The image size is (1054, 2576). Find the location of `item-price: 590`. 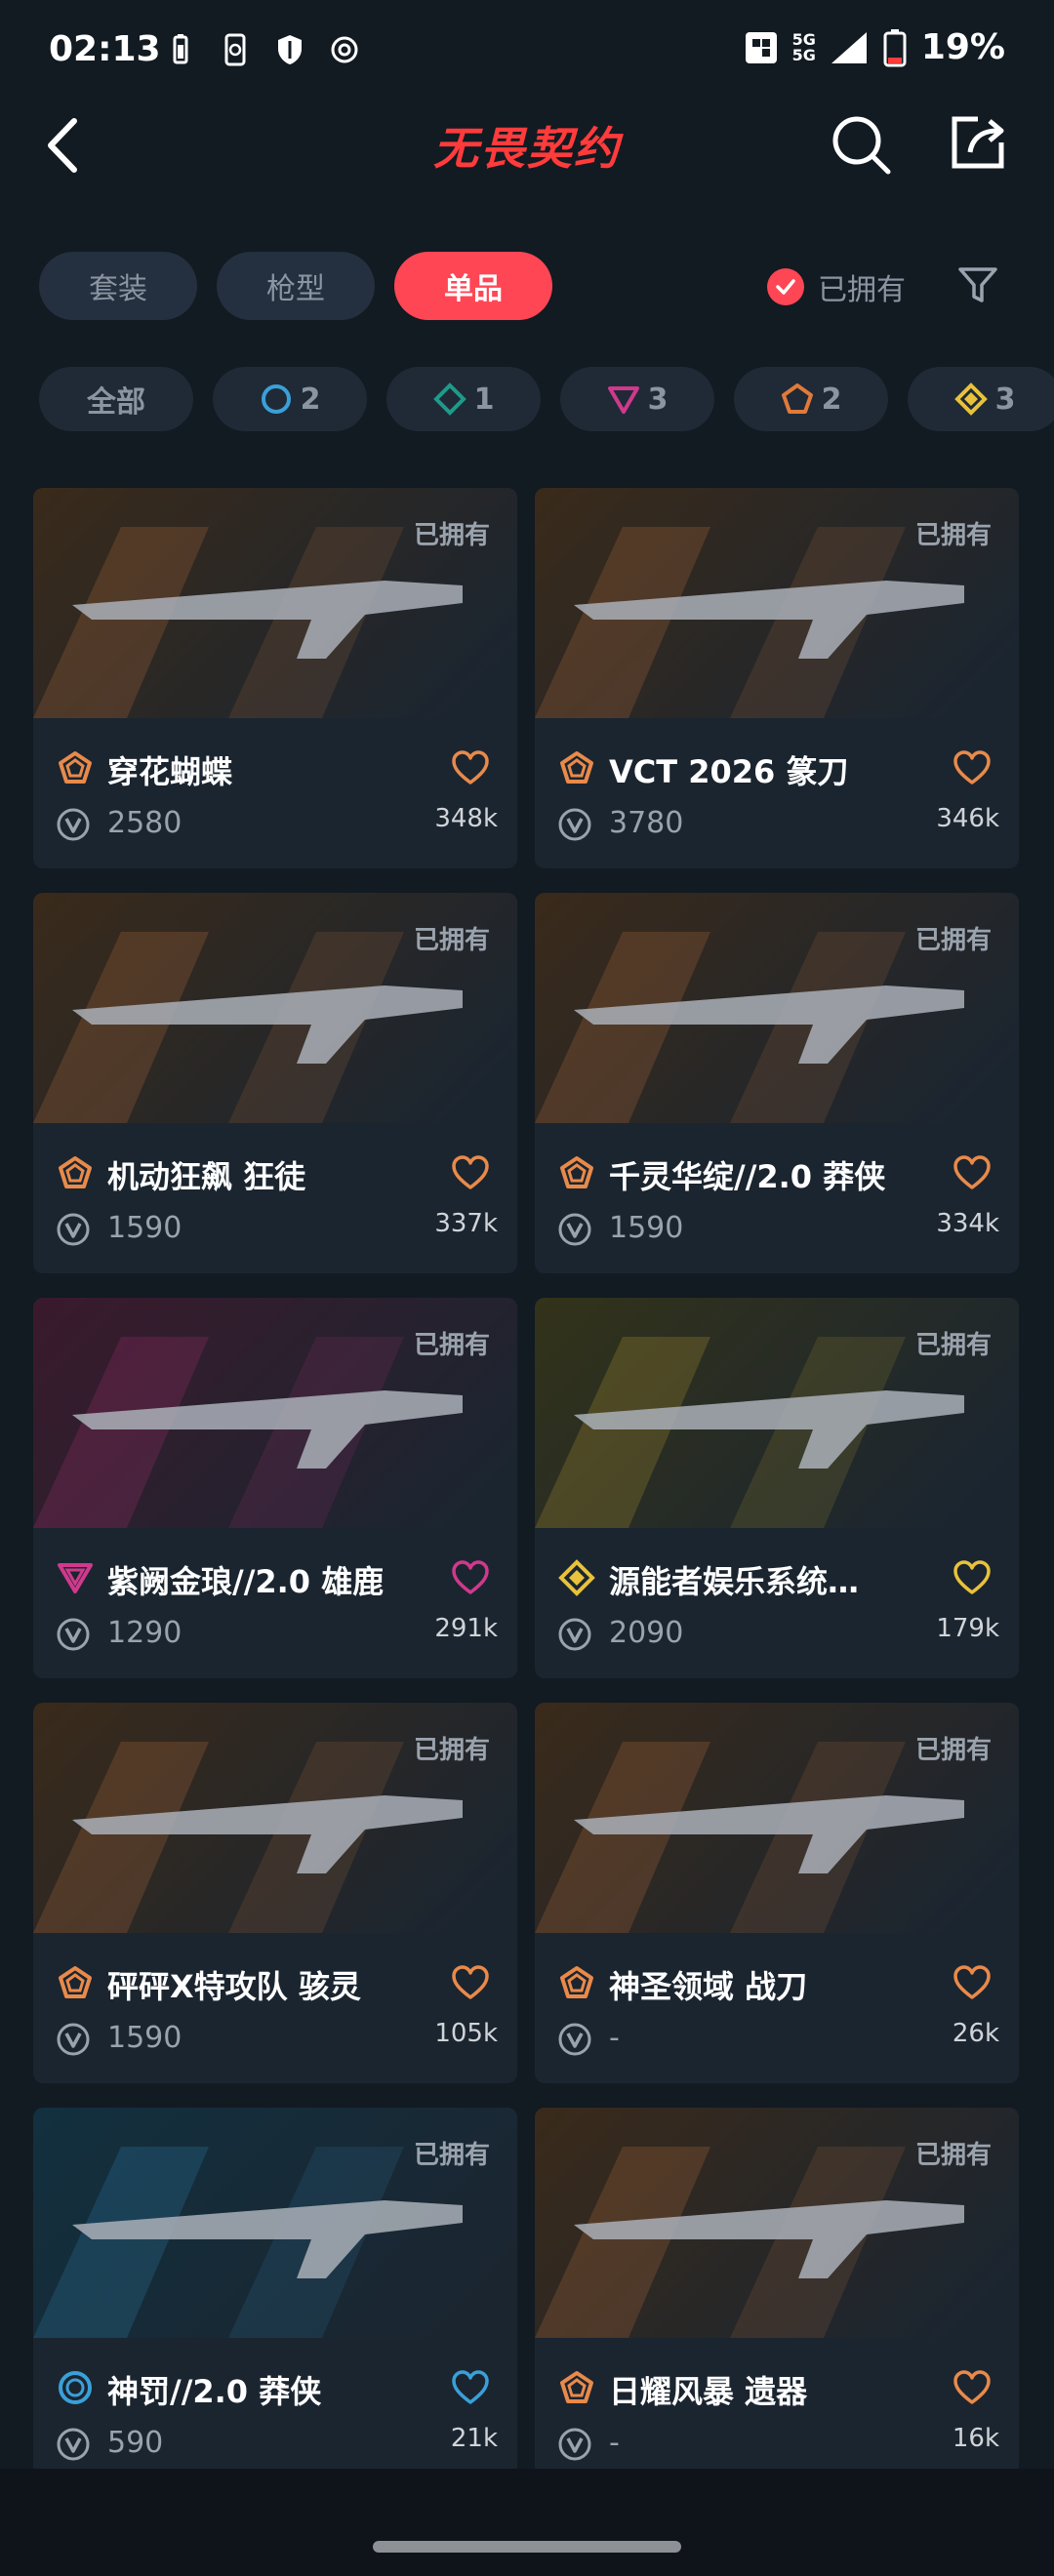

item-price: 590 is located at coordinates (135, 2443).